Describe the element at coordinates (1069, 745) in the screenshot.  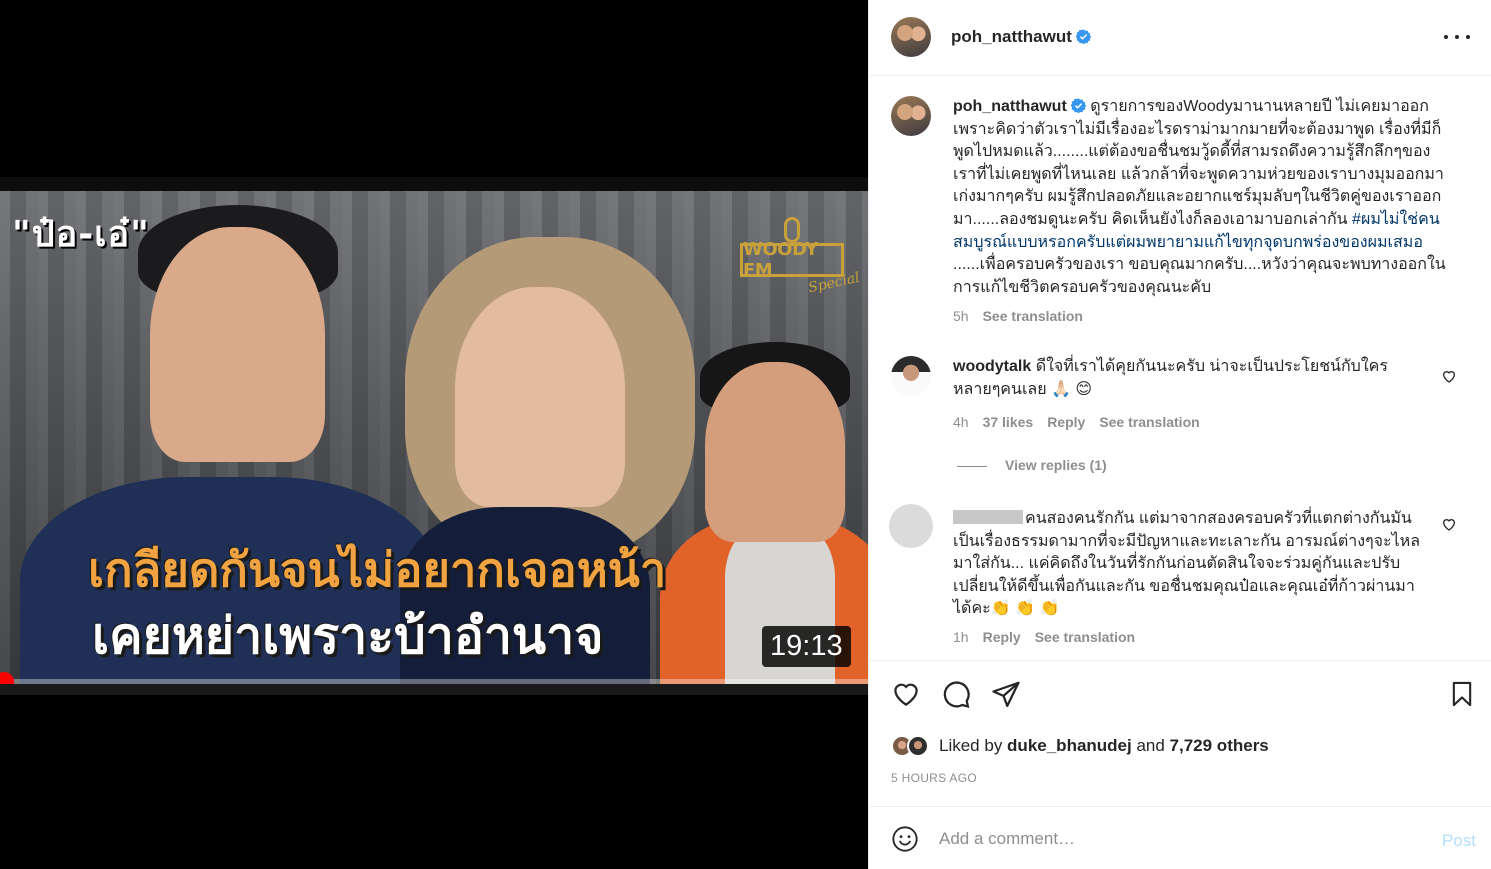
I see `liked-by-user-link: duke_bhanudej` at that location.